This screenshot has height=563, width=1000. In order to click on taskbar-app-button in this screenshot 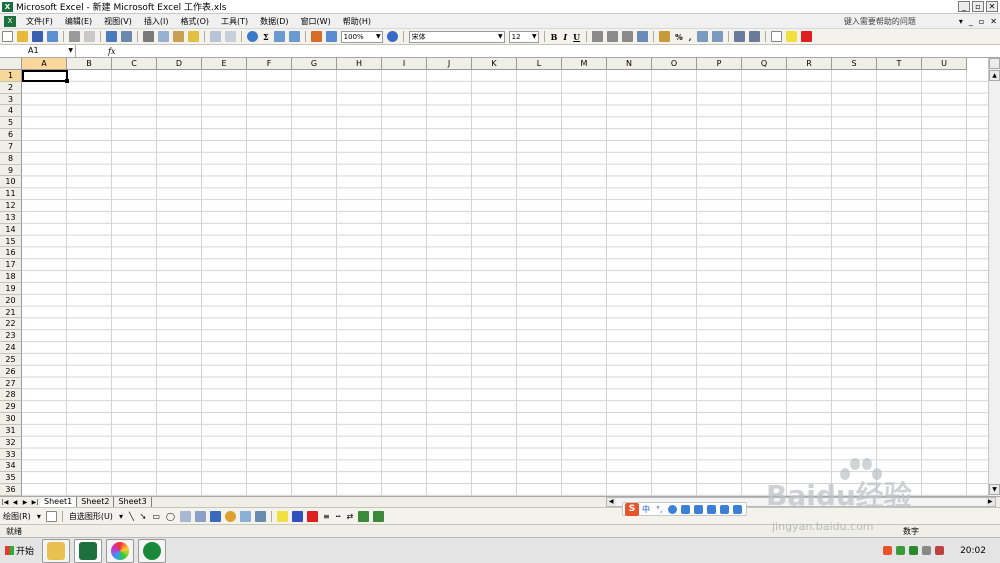, I will do `click(152, 550)`.